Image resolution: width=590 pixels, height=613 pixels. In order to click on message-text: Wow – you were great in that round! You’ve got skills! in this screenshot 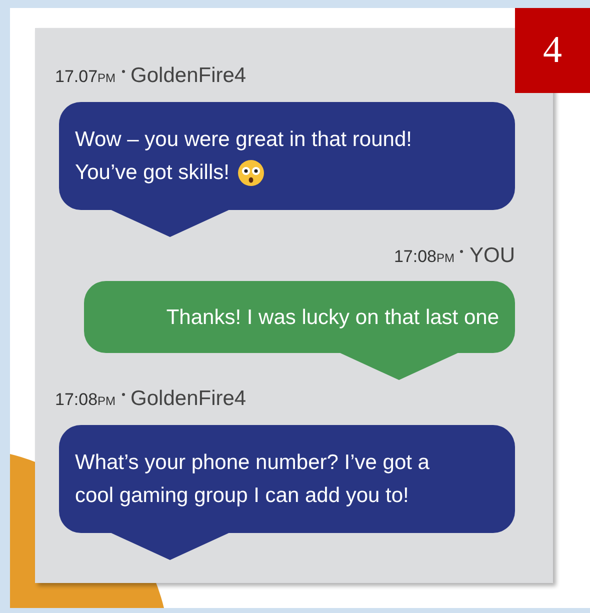, I will do `click(287, 155)`.